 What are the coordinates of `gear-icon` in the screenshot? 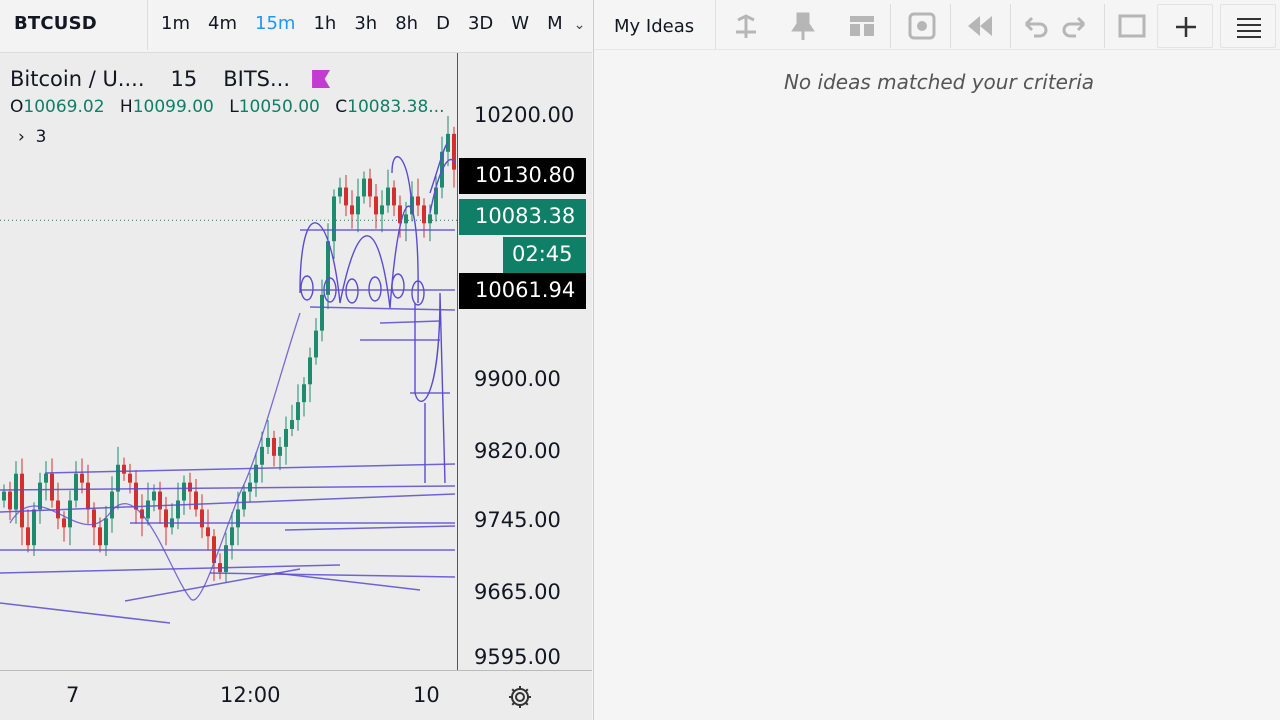 It's located at (520, 697).